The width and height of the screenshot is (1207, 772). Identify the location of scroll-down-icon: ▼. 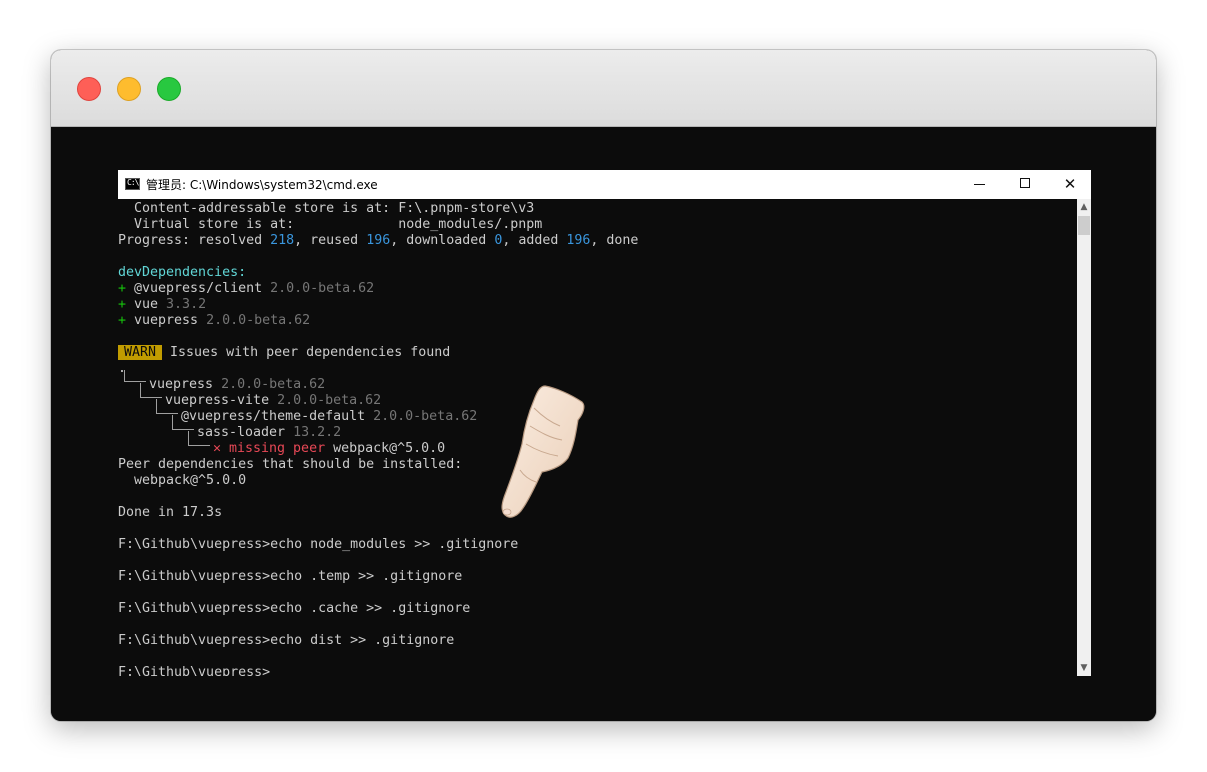
(1084, 668).